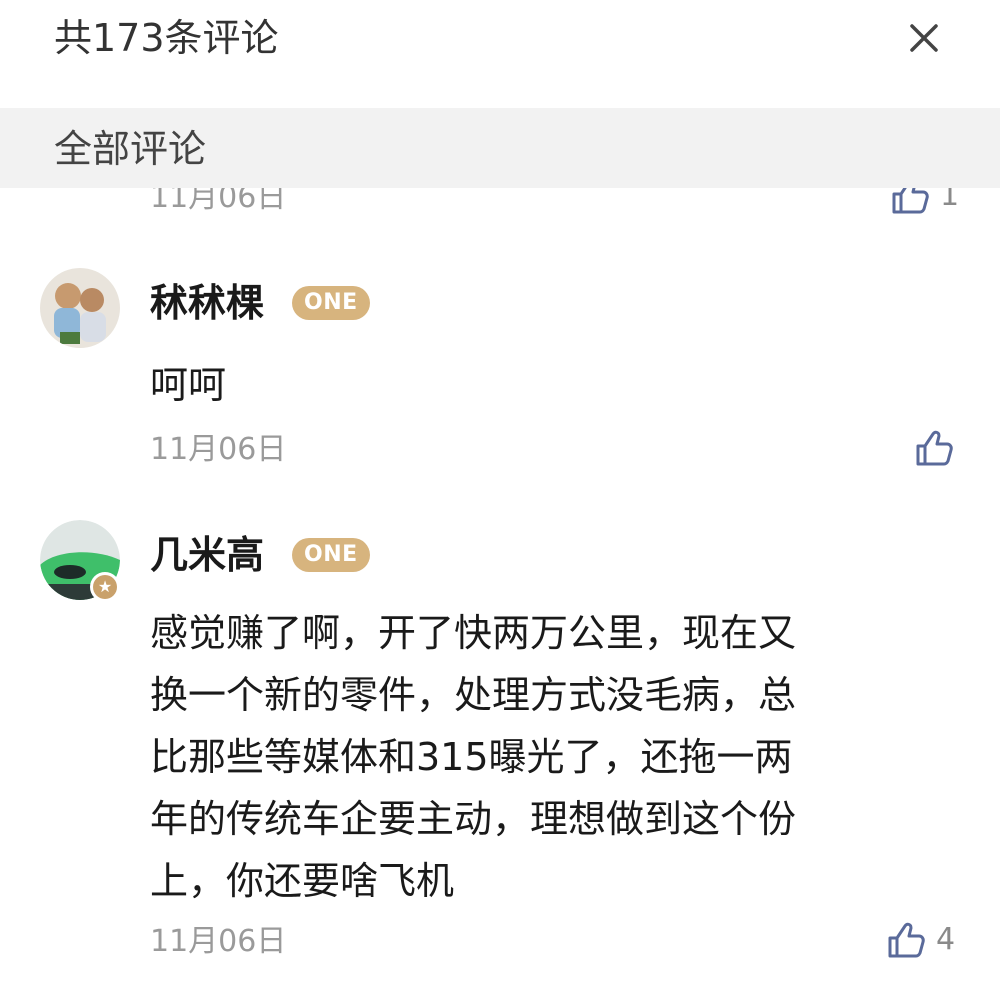 The height and width of the screenshot is (991, 1000). What do you see at coordinates (188, 385) in the screenshot?
I see `comment-text: 呵呵` at bounding box center [188, 385].